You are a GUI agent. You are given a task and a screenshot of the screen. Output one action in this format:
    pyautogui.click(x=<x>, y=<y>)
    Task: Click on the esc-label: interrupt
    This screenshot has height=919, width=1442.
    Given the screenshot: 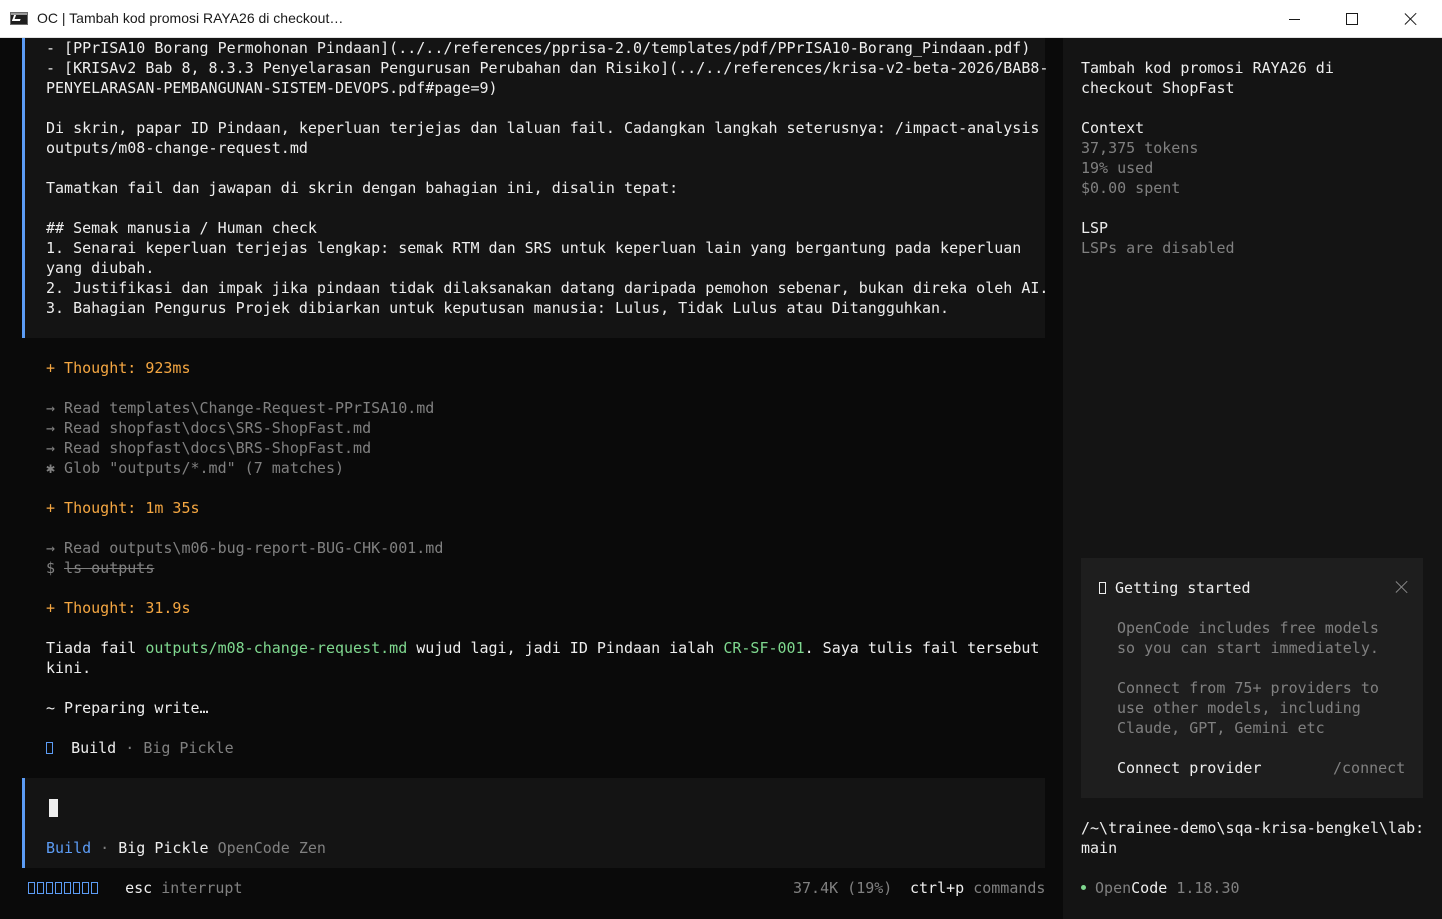 What is the action you would take?
    pyautogui.click(x=197, y=888)
    